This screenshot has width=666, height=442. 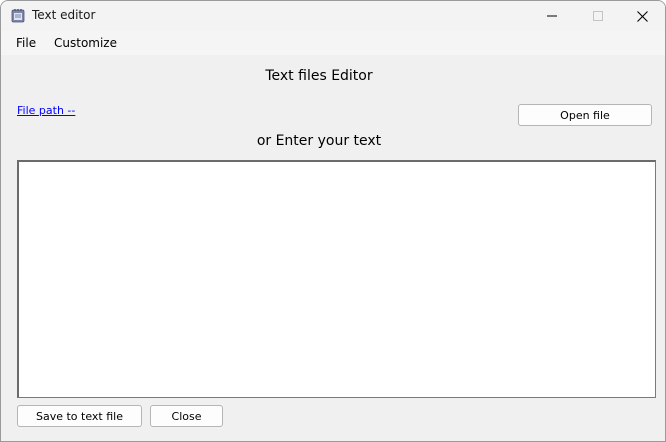 I want to click on close-icon, so click(x=642, y=16).